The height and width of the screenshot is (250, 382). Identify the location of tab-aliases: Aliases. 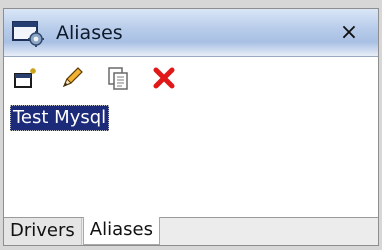
(121, 231).